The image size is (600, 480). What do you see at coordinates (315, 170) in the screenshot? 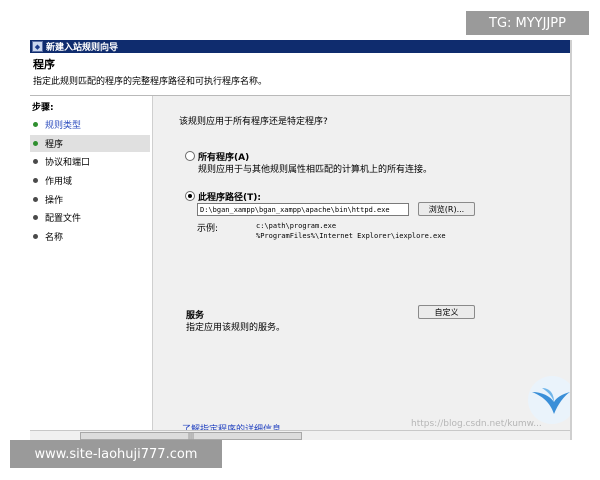
I see `all-programs-description: 规则应用于与其他规则属性相匹配的计算机上的所有连接。` at bounding box center [315, 170].